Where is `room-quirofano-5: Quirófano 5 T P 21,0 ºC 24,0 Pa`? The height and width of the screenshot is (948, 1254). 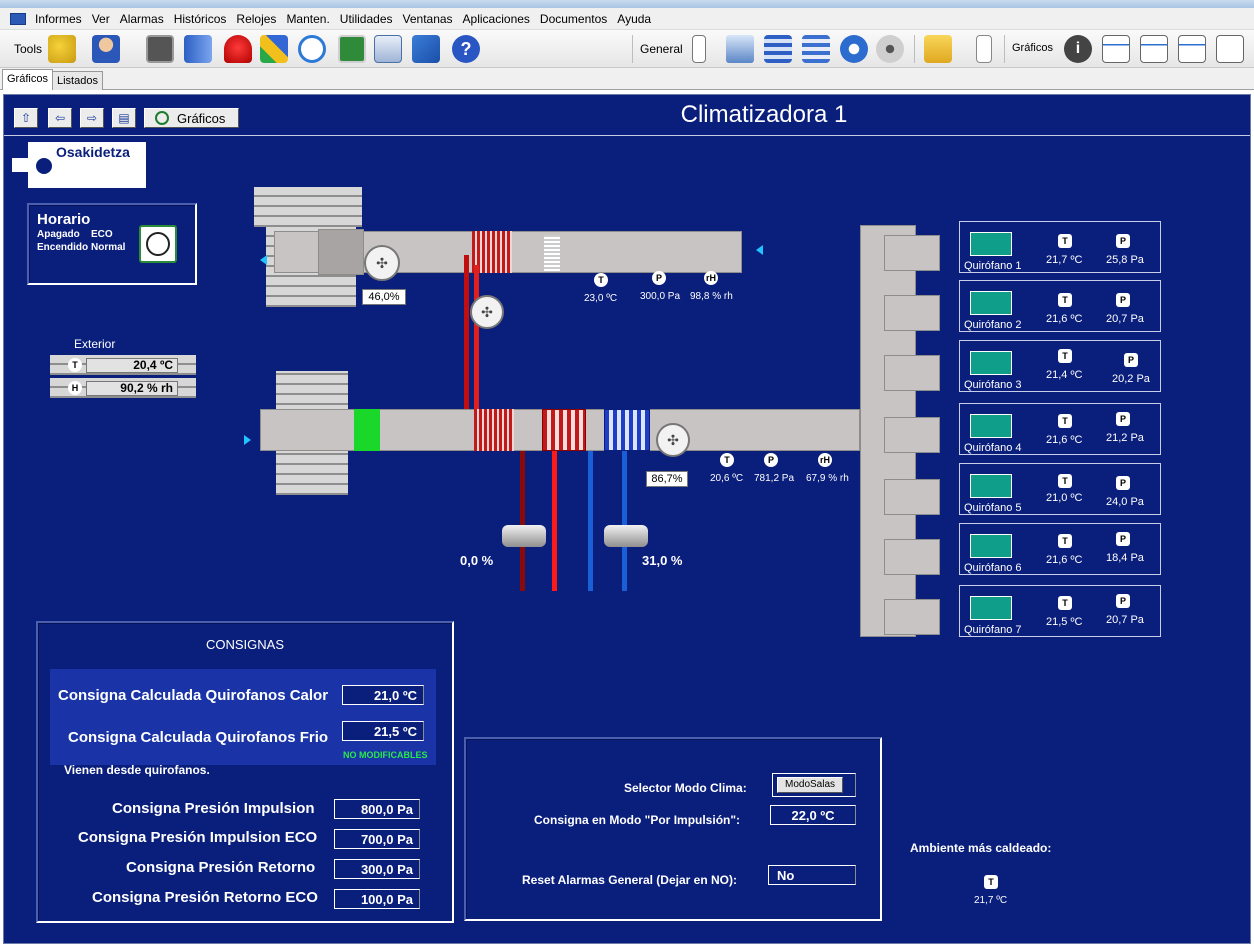
room-quirofano-5: Quirófano 5 T P 21,0 ºC 24,0 Pa is located at coordinates (1060, 489).